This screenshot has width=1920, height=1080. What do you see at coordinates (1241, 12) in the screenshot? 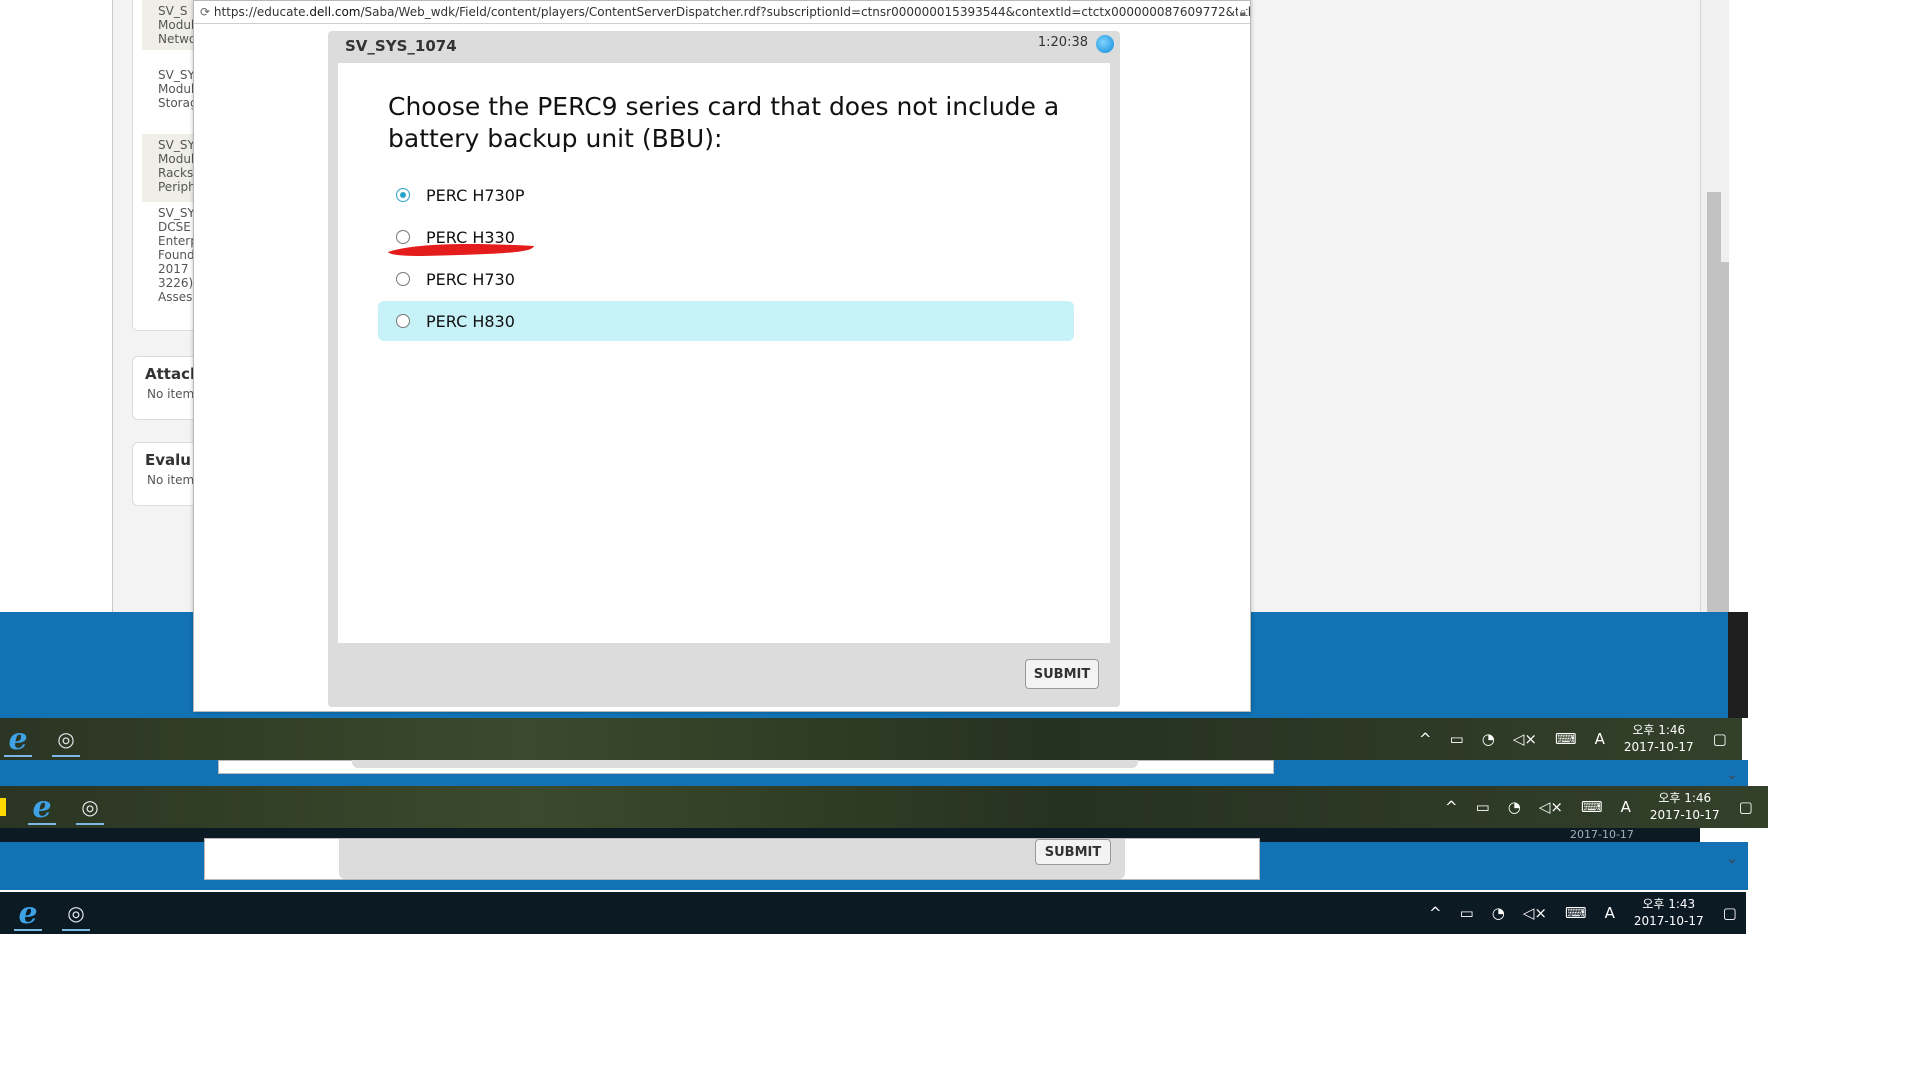
I see `lock-icon: 🔒︎` at bounding box center [1241, 12].